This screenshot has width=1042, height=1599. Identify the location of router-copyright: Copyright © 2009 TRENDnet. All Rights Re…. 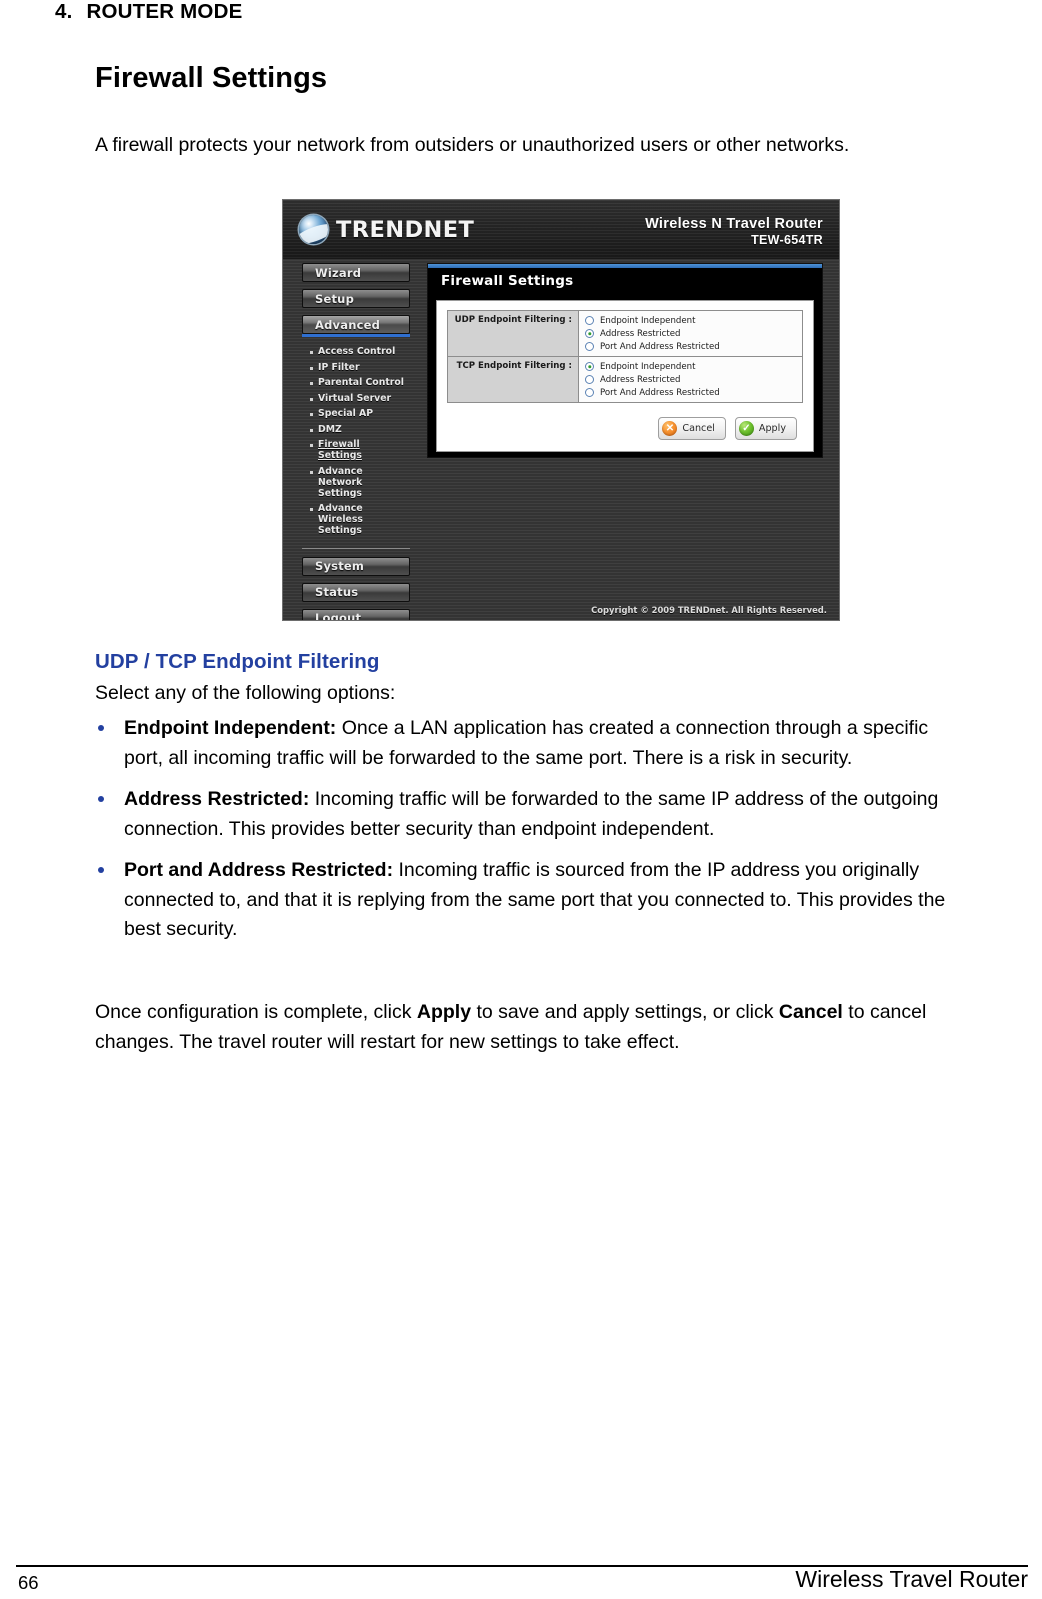
(709, 610).